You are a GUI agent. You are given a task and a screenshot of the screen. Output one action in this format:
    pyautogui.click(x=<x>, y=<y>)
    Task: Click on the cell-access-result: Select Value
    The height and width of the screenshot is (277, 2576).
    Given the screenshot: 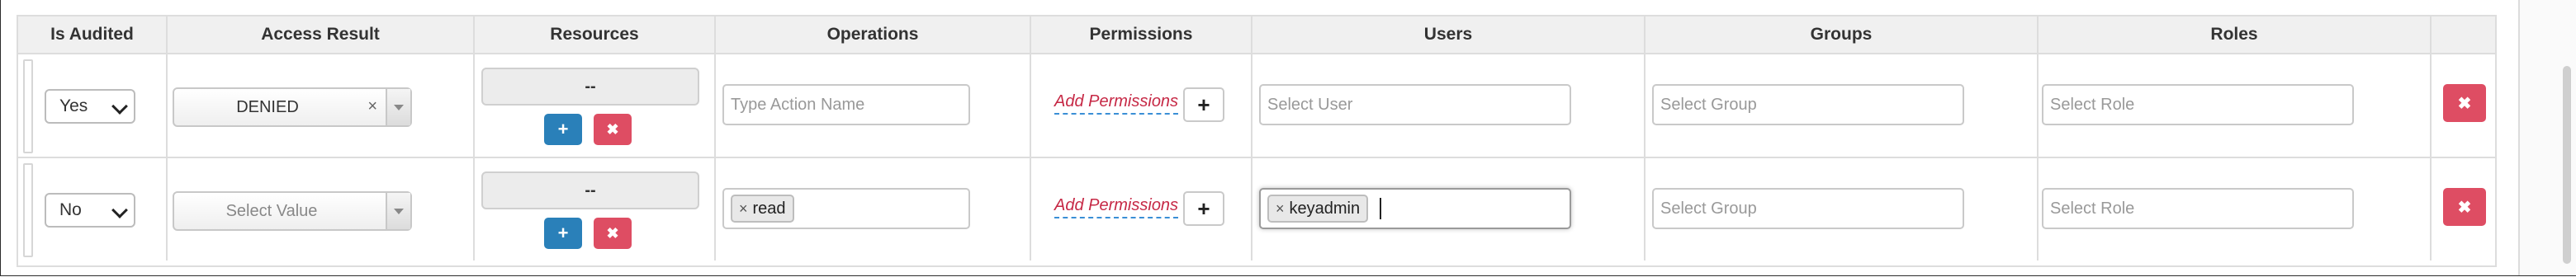 What is the action you would take?
    pyautogui.click(x=321, y=209)
    